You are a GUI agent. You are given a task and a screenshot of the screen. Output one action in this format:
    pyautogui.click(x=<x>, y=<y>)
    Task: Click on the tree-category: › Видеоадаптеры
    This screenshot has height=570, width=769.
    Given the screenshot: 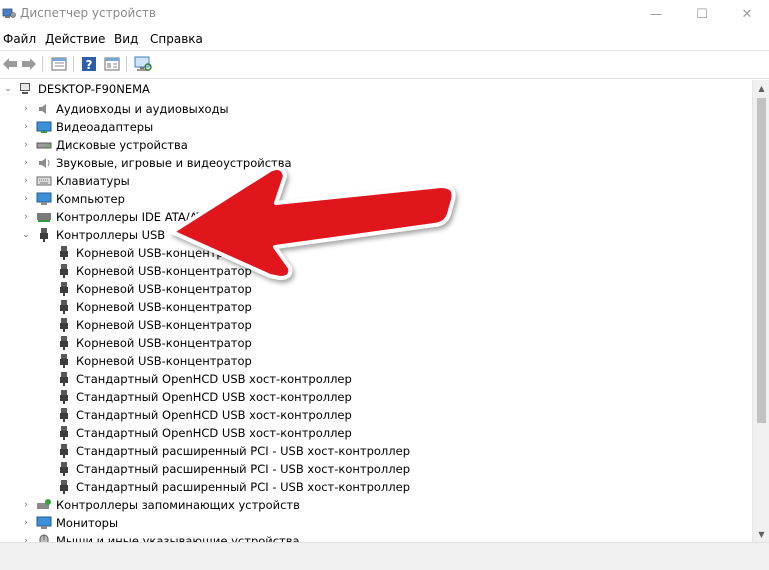 What is the action you would take?
    pyautogui.click(x=86, y=127)
    